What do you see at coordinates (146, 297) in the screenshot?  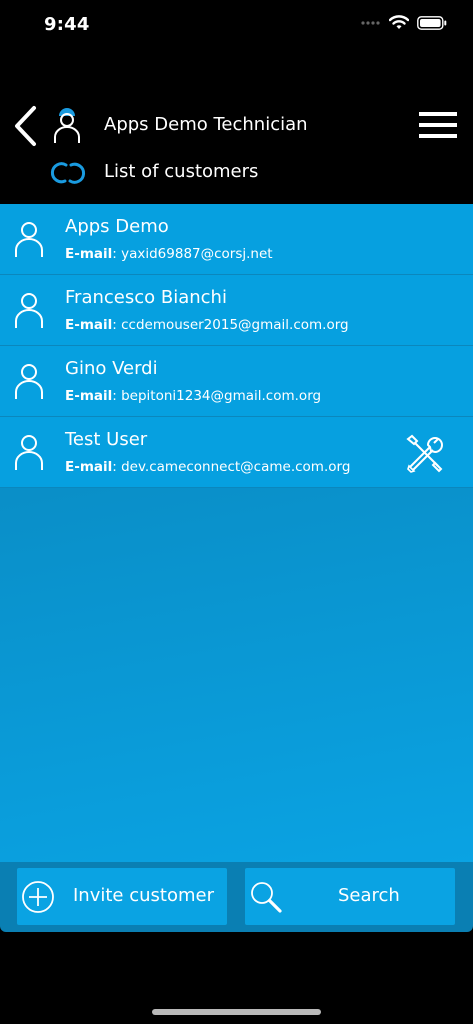 I see `customer-name: Francesco Bianchi` at bounding box center [146, 297].